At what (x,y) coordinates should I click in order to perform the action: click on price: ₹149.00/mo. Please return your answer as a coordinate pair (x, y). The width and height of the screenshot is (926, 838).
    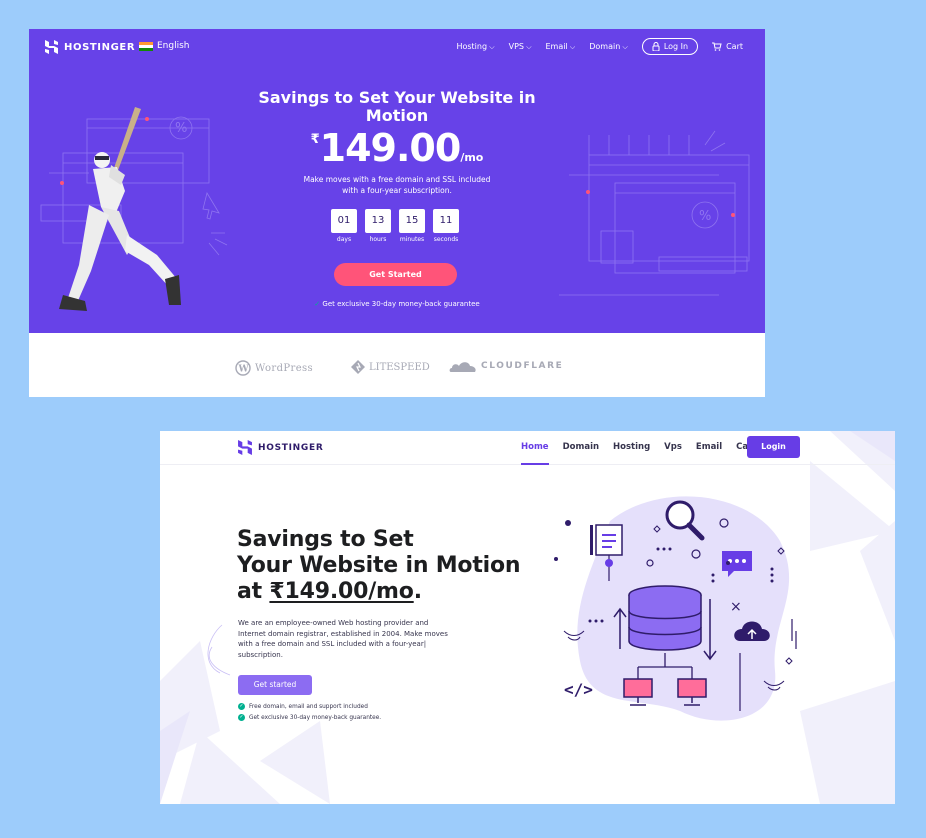
    Looking at the image, I should click on (397, 148).